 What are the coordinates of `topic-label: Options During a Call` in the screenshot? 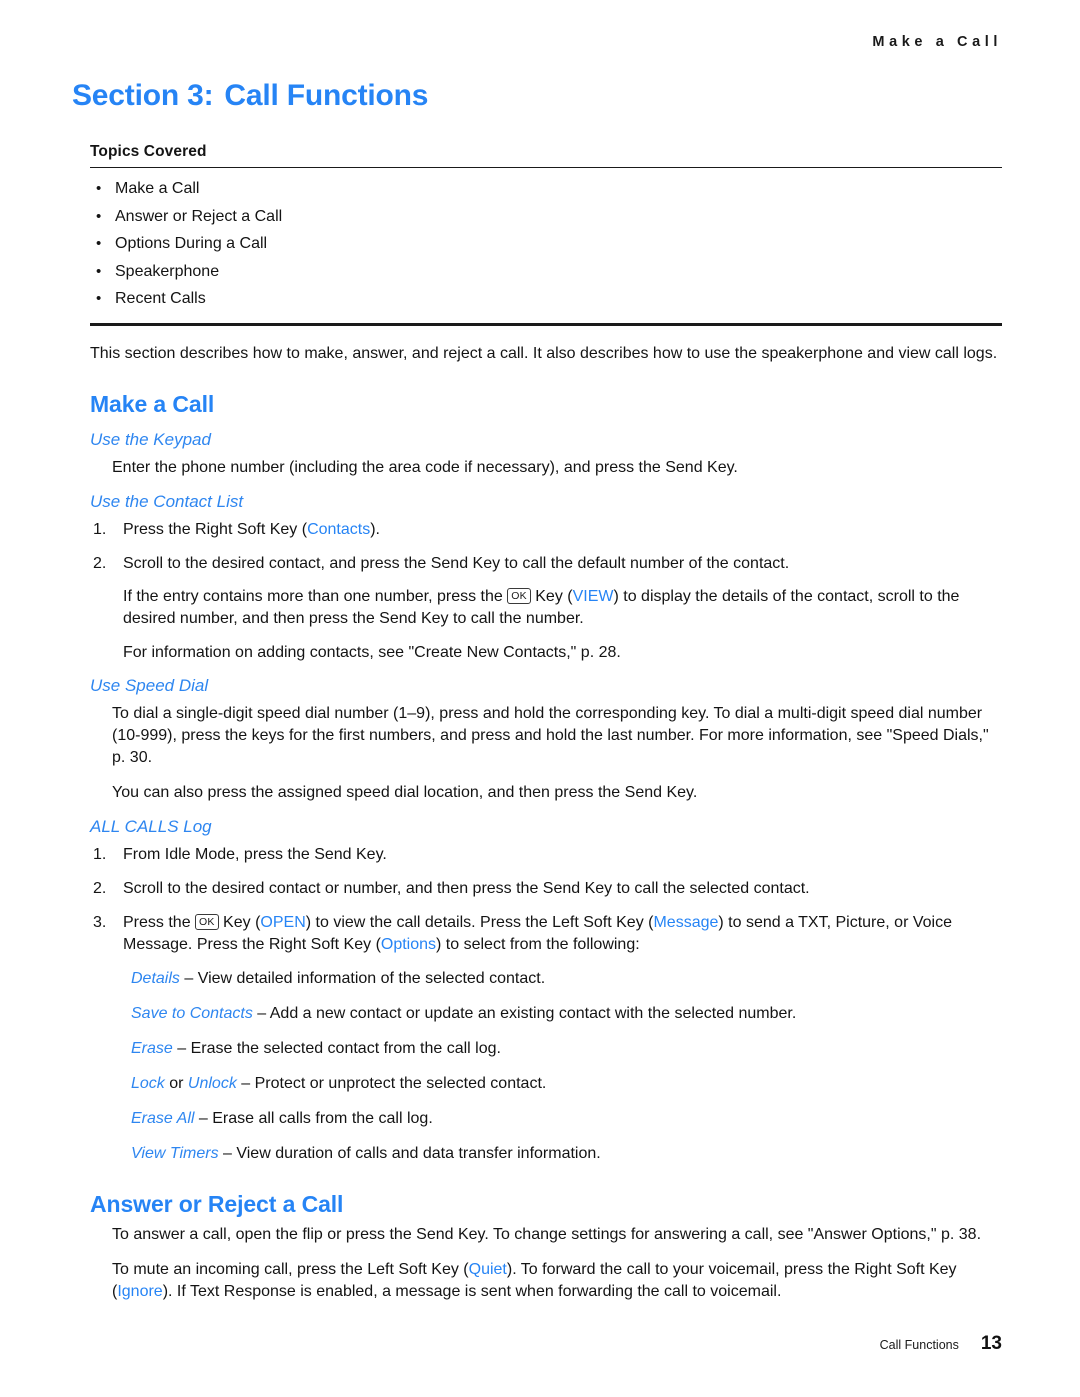 It's located at (191, 243).